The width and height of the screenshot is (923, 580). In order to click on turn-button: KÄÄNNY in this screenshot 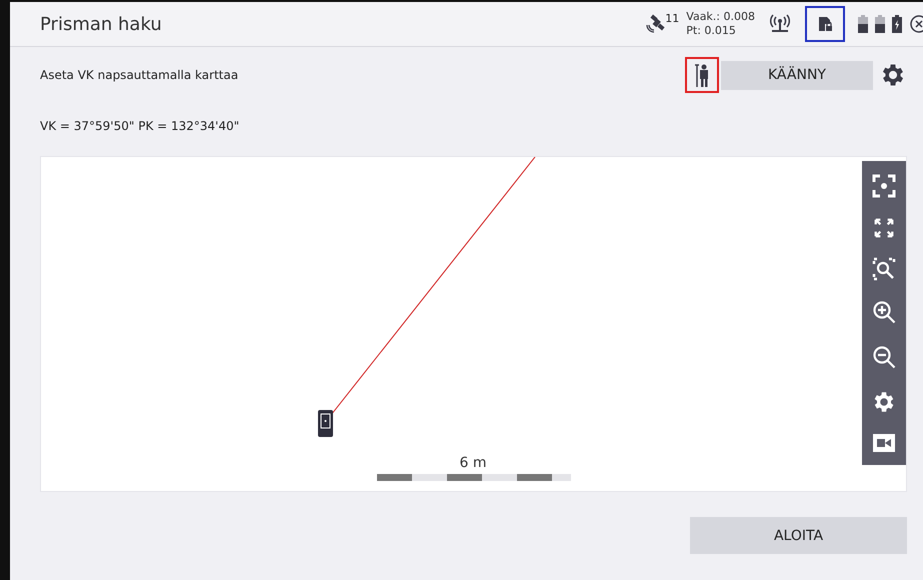, I will do `click(797, 75)`.